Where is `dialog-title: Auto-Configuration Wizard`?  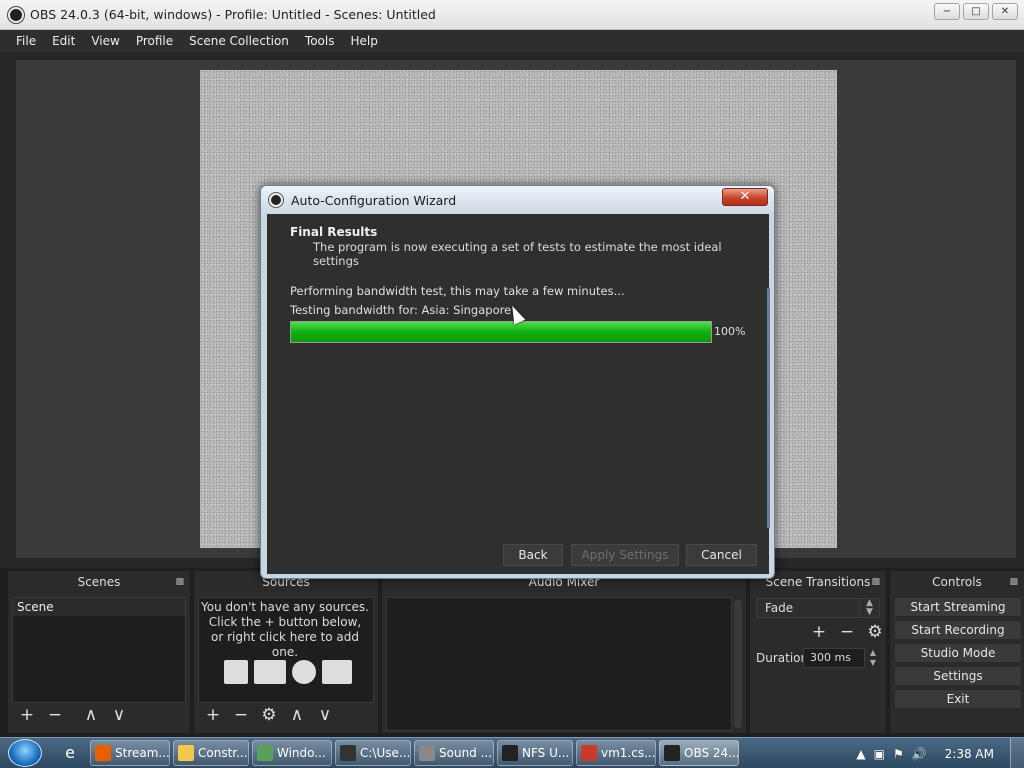
dialog-title: Auto-Configuration Wizard is located at coordinates (374, 200).